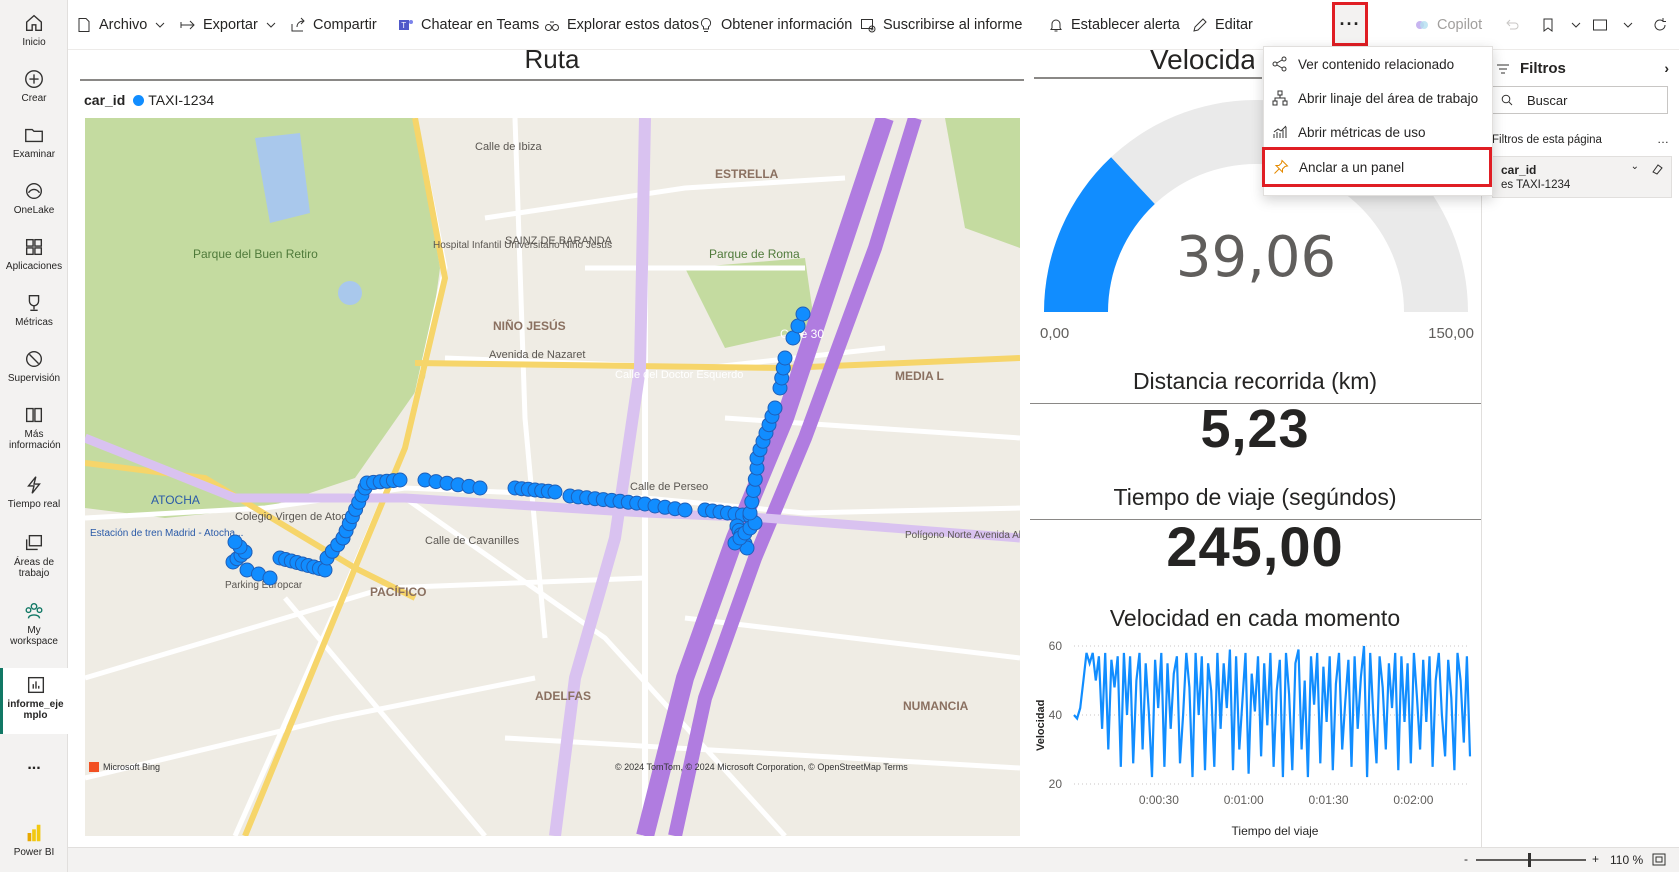 The image size is (1679, 872). I want to click on speed-series-line, so click(1272, 711).